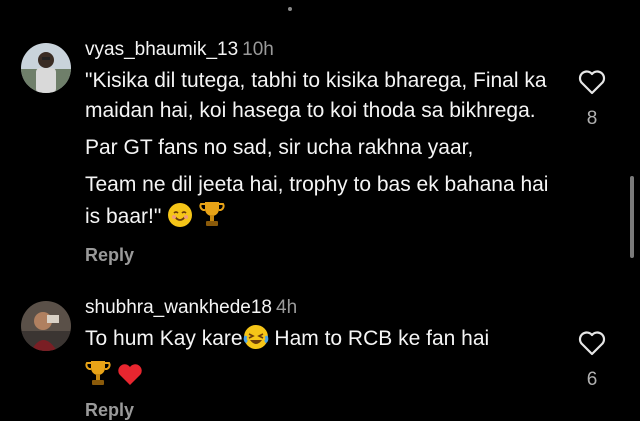 The height and width of the screenshot is (421, 640). What do you see at coordinates (164, 338) in the screenshot?
I see `comment-text-part: To hum Kay kare` at bounding box center [164, 338].